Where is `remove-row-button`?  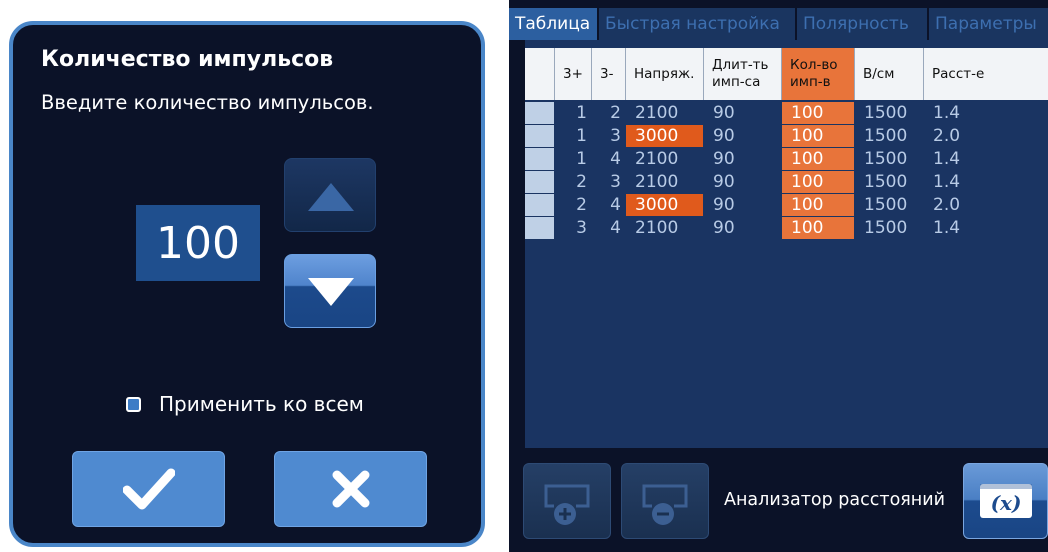 remove-row-button is located at coordinates (665, 501).